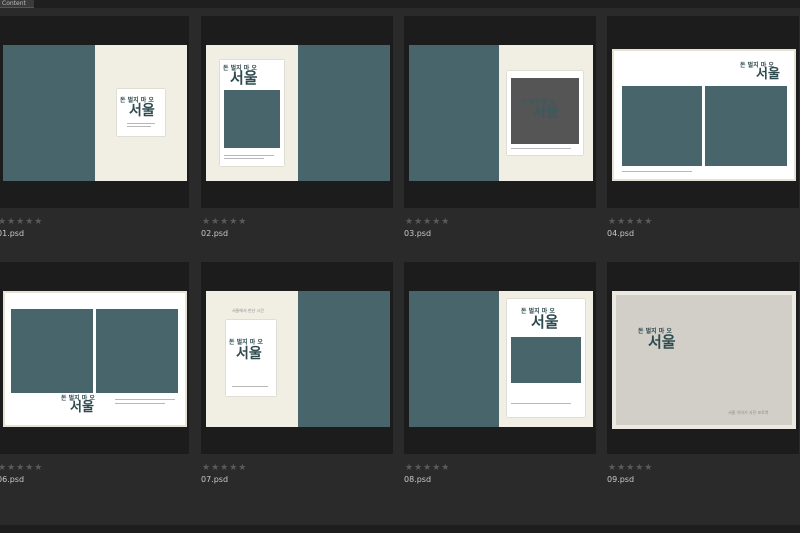  Describe the element at coordinates (400, 529) in the screenshot. I see `bottom-bar` at that location.